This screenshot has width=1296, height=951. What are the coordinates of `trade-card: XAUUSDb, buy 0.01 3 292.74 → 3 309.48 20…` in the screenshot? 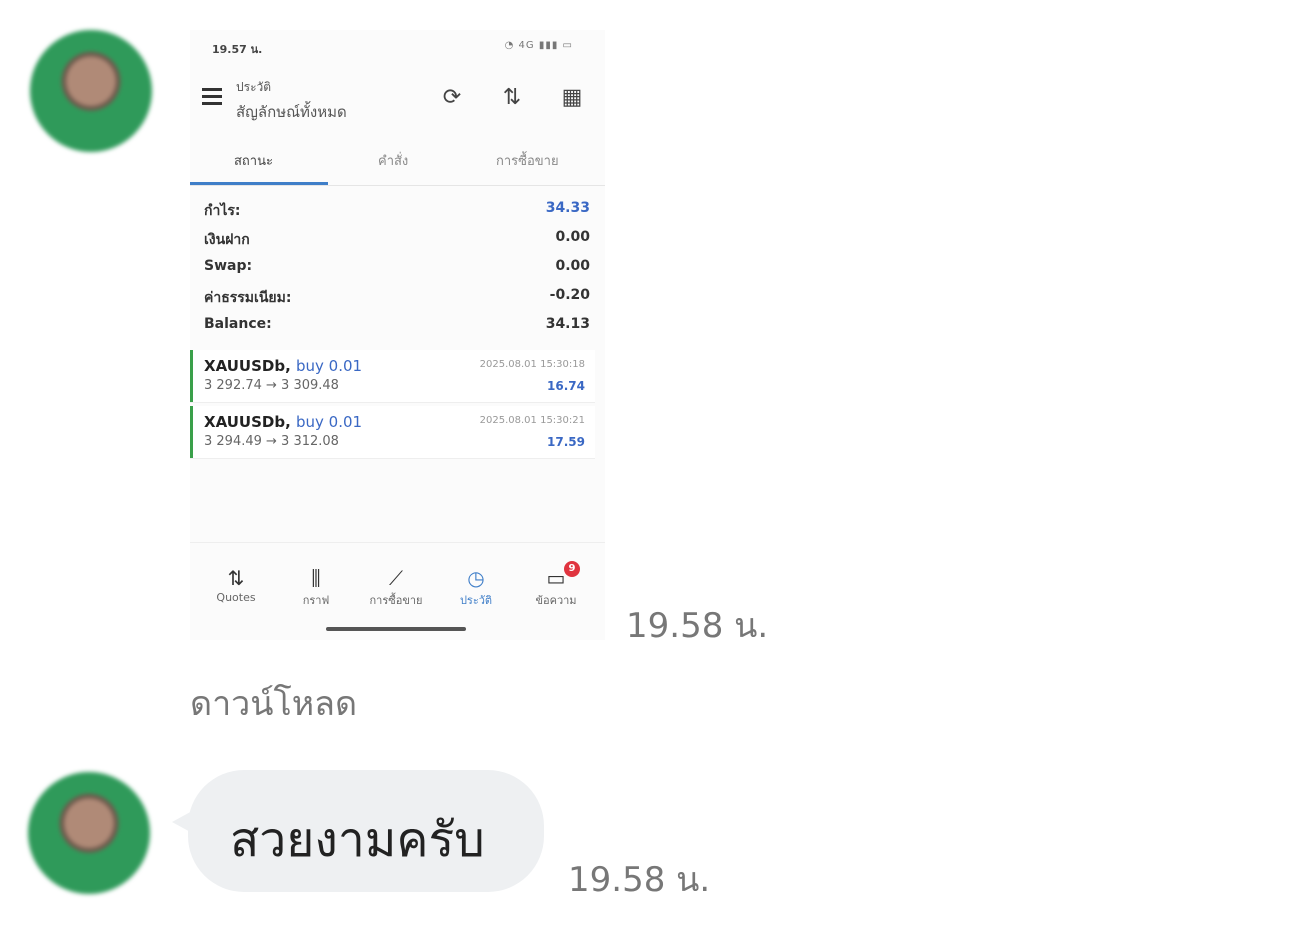 It's located at (392, 376).